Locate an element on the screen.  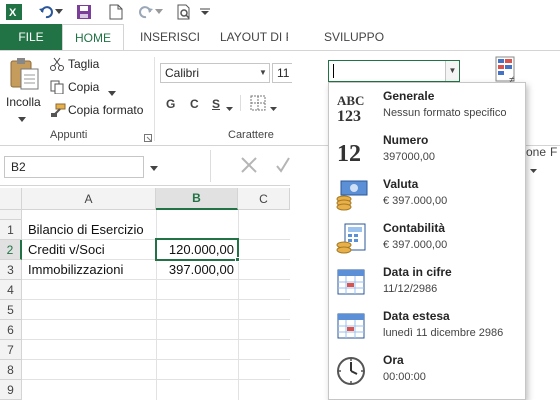
ribbon-separator is located at coordinates (154, 99).